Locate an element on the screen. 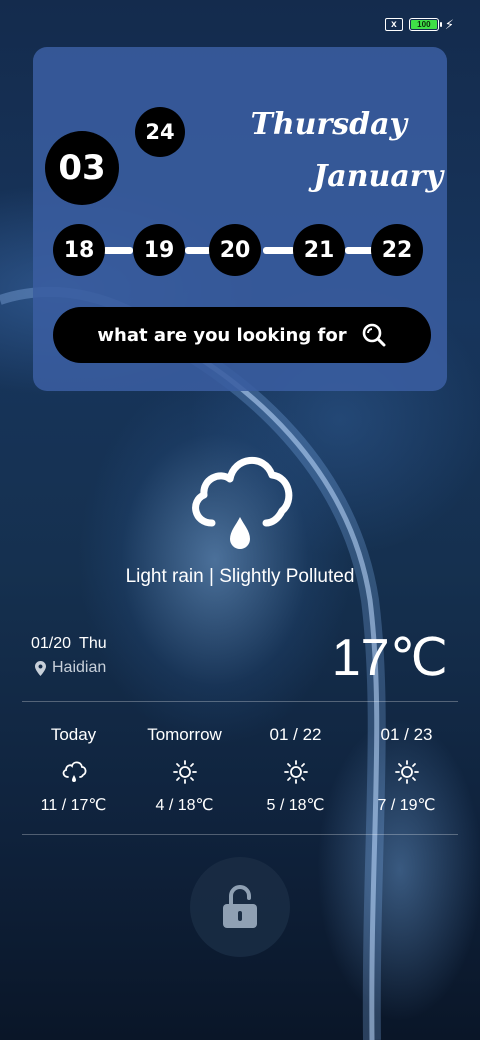 Image resolution: width=480 pixels, height=1040 pixels. forecast-item: 01 / 22 5 / 18℃ is located at coordinates (295, 770).